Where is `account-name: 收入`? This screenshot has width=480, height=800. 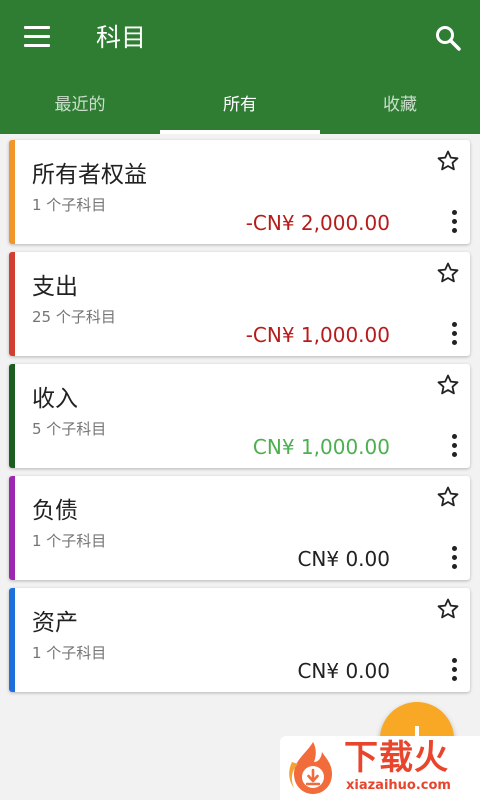
account-name: 收入 is located at coordinates (55, 399).